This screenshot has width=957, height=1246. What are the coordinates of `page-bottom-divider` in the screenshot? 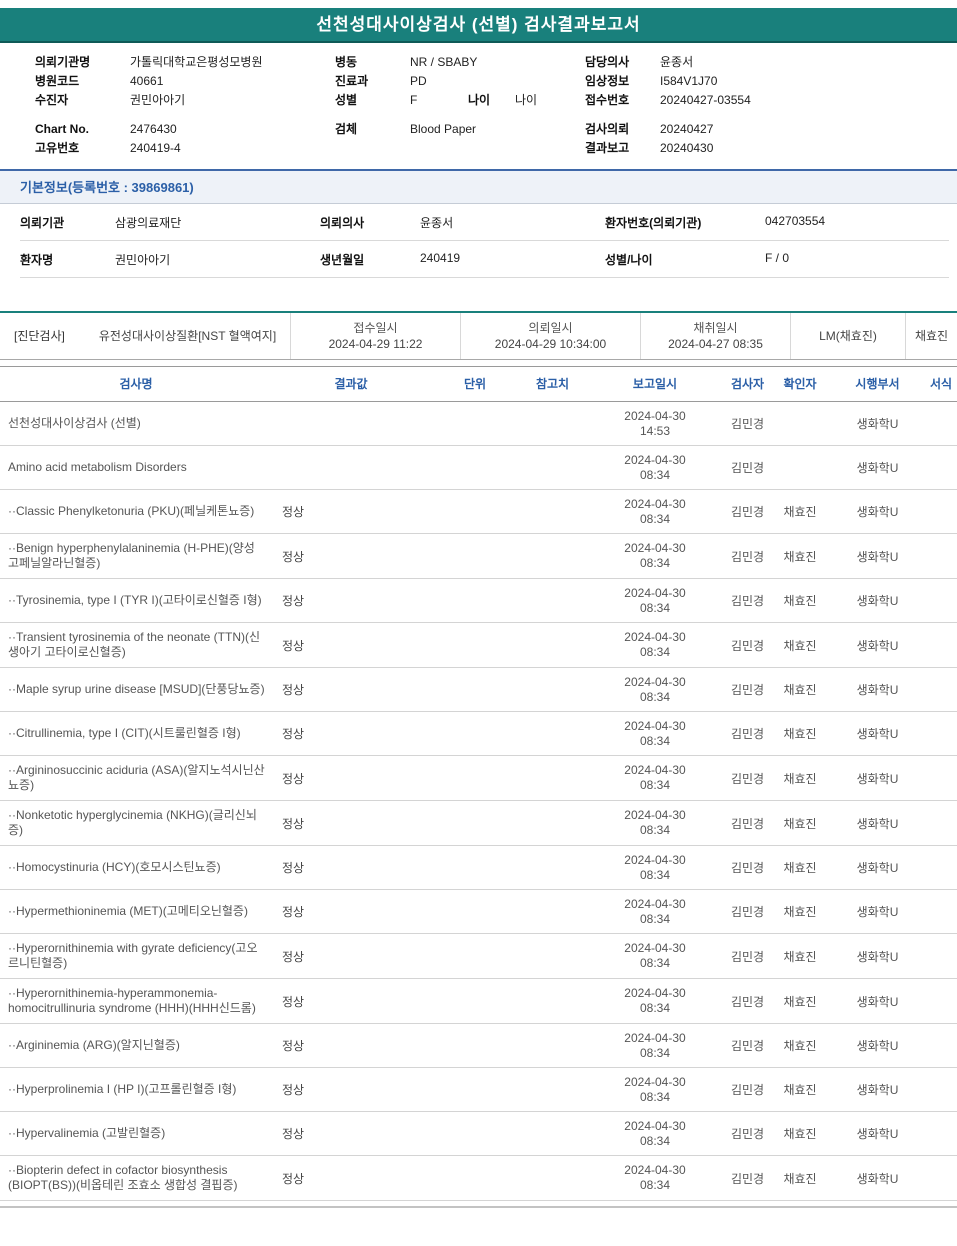 It's located at (478, 1207).